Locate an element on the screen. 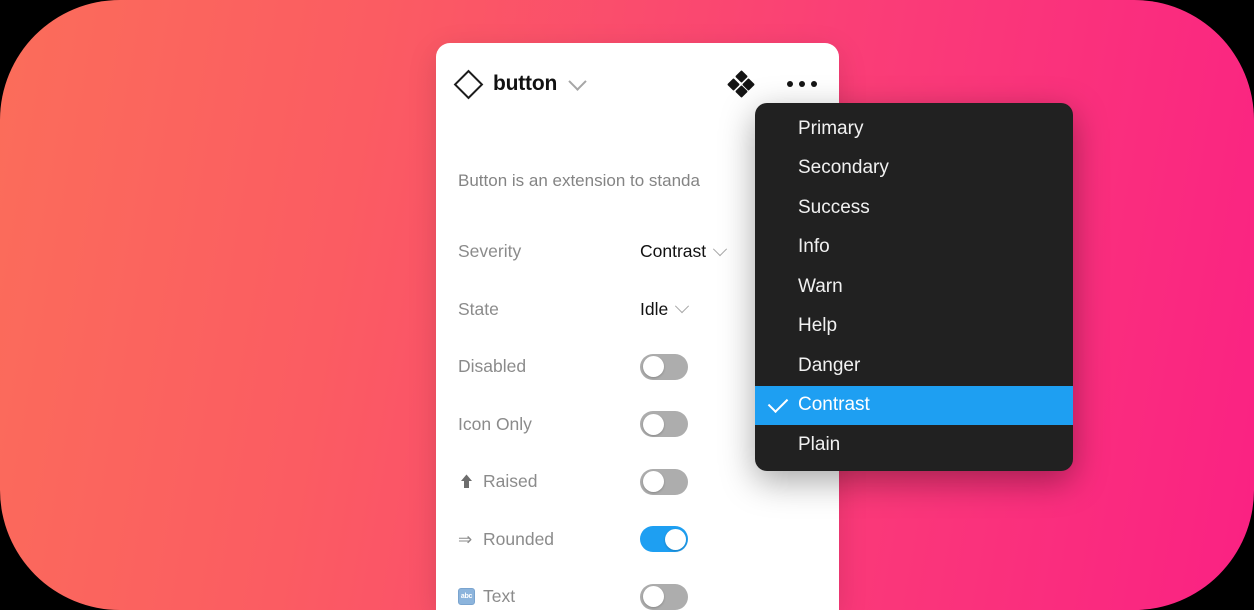 This screenshot has width=1254, height=610. menu-item-label: Secondary is located at coordinates (843, 168).